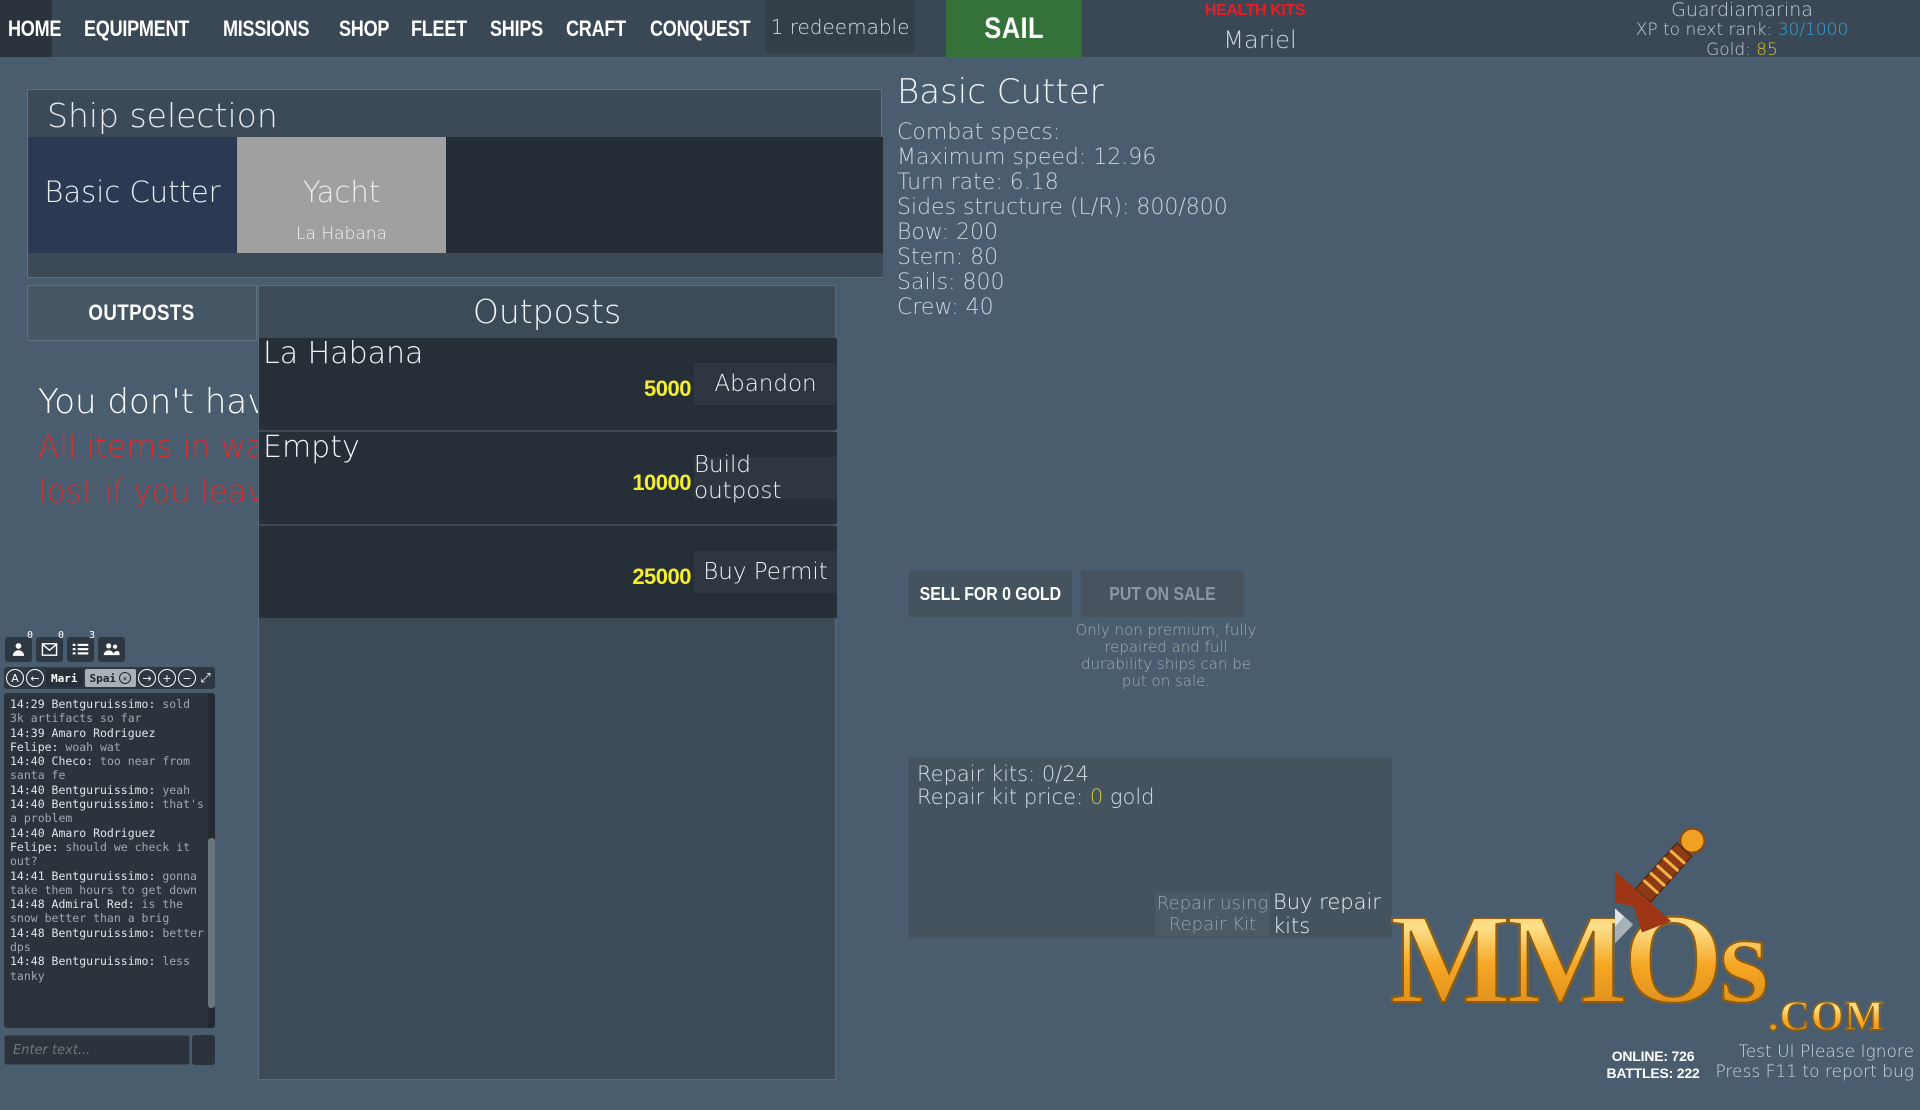 Image resolution: width=1920 pixels, height=1110 pixels. What do you see at coordinates (664, 196) in the screenshot?
I see `ship-card-empty-slot` at bounding box center [664, 196].